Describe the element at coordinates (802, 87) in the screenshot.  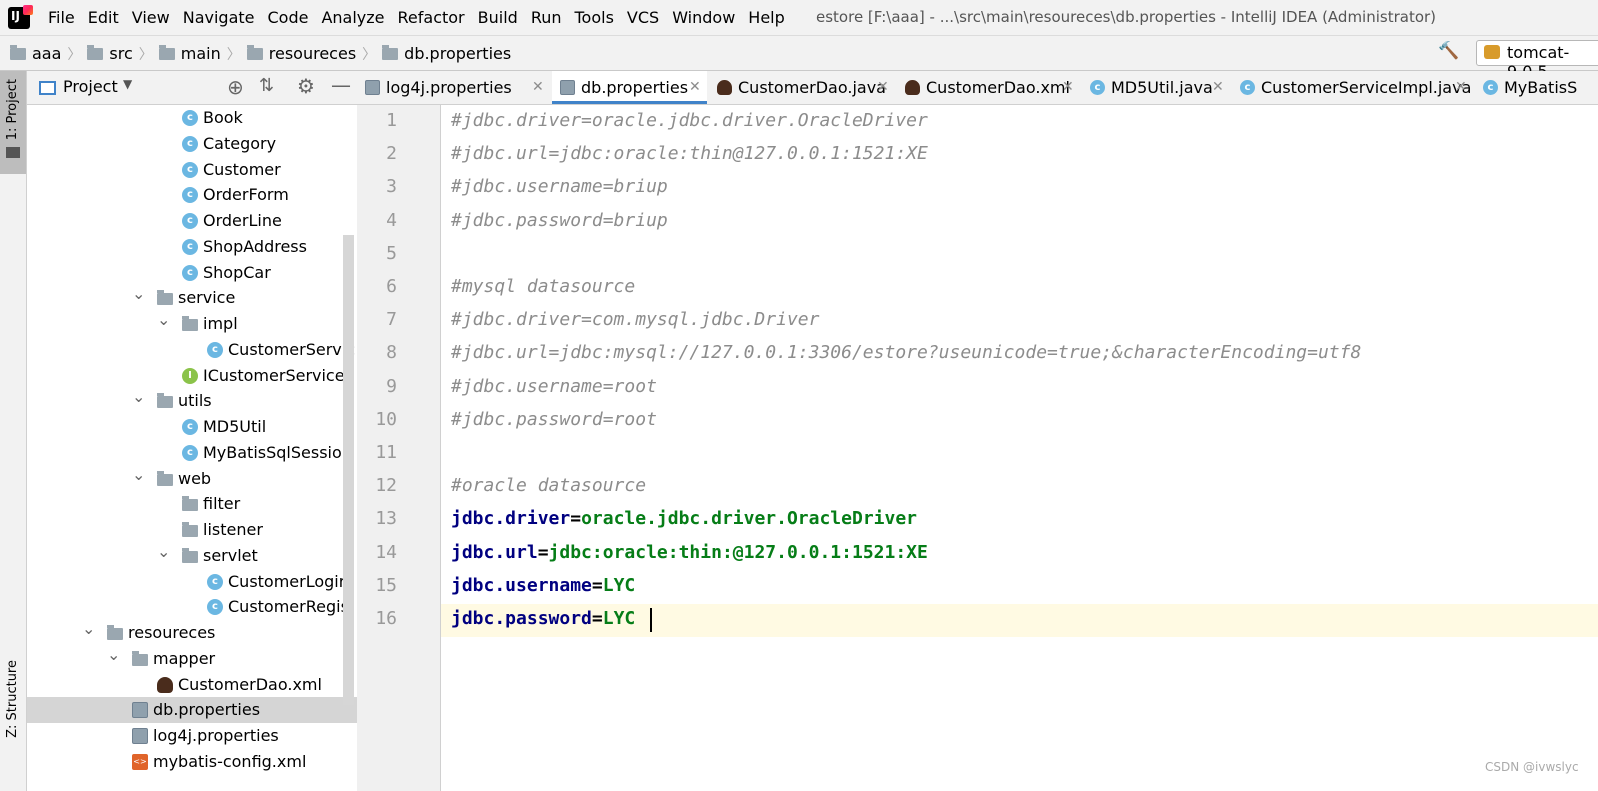
I see `editor-tab: CustomerDao.java ✕` at that location.